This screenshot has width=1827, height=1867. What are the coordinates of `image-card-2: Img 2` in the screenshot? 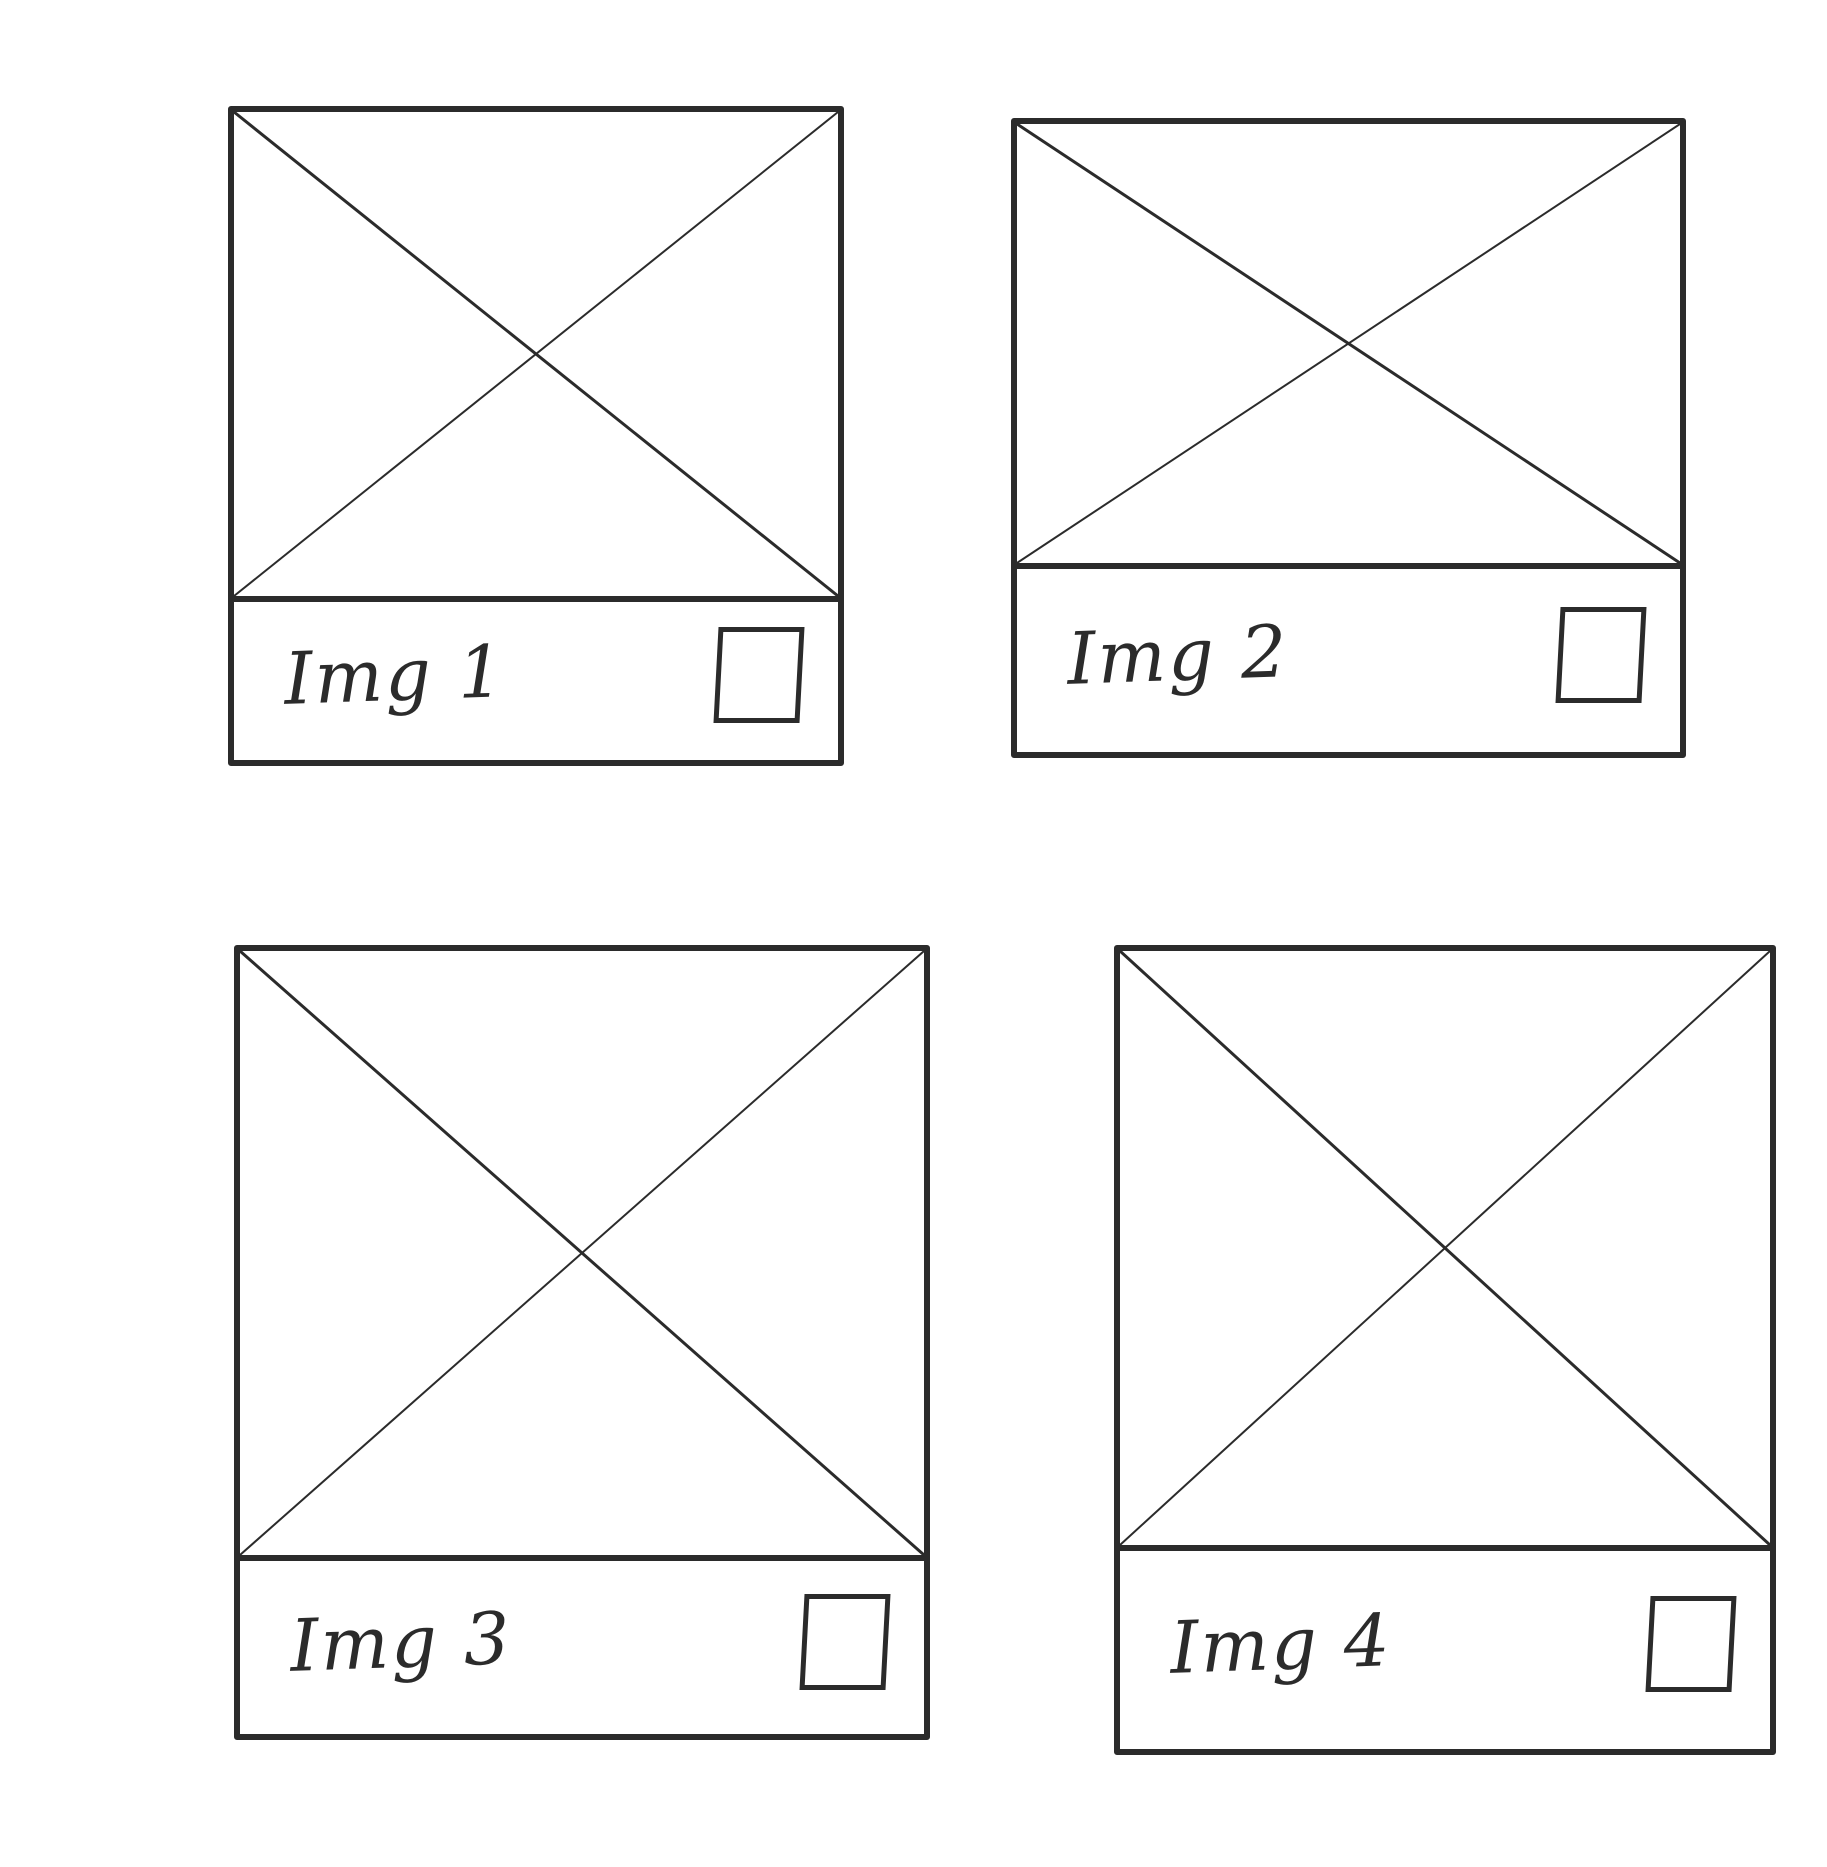 It's located at (1348, 438).